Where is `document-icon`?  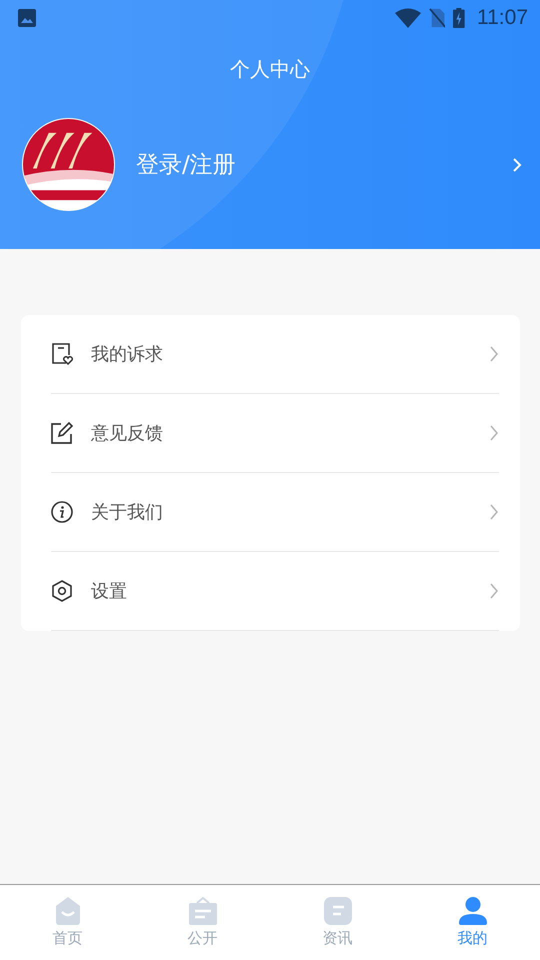 document-icon is located at coordinates (337, 911).